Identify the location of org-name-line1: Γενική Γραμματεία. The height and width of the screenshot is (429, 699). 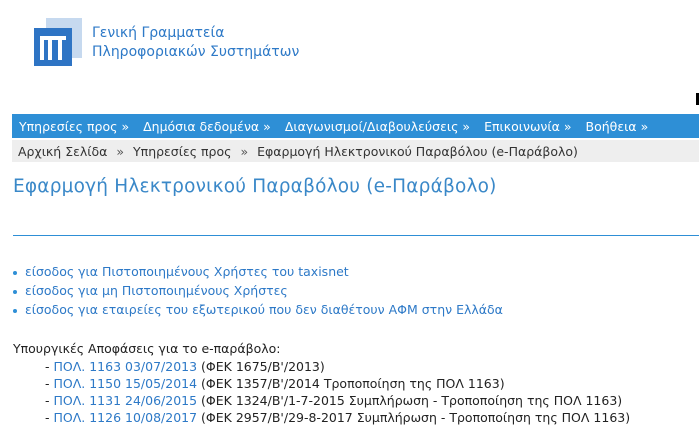
(158, 33).